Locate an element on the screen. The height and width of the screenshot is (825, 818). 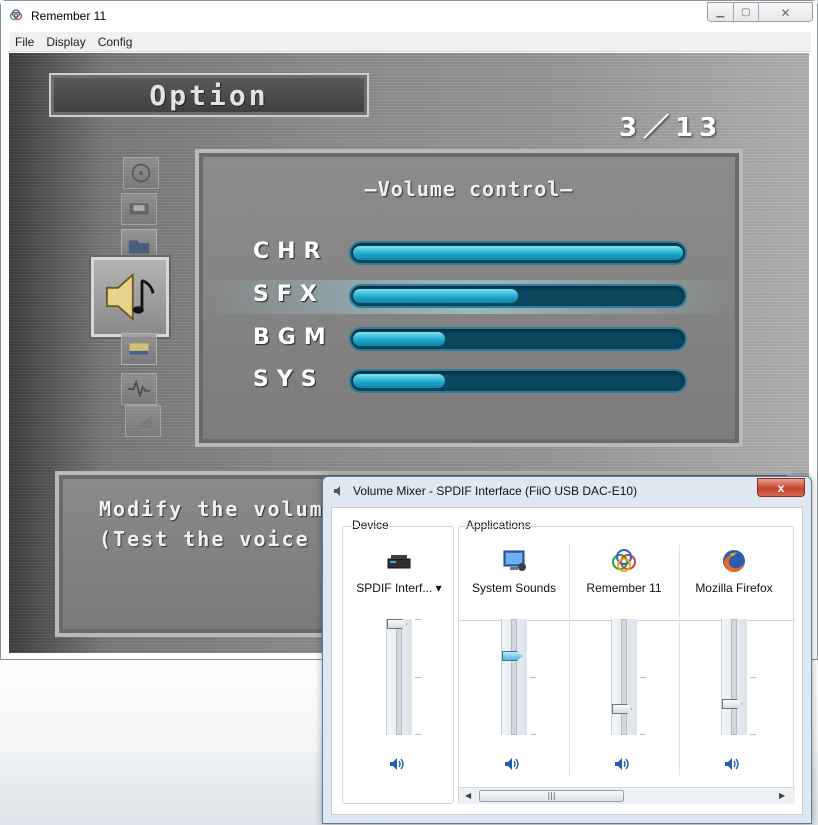
disc-icon is located at coordinates (141, 173).